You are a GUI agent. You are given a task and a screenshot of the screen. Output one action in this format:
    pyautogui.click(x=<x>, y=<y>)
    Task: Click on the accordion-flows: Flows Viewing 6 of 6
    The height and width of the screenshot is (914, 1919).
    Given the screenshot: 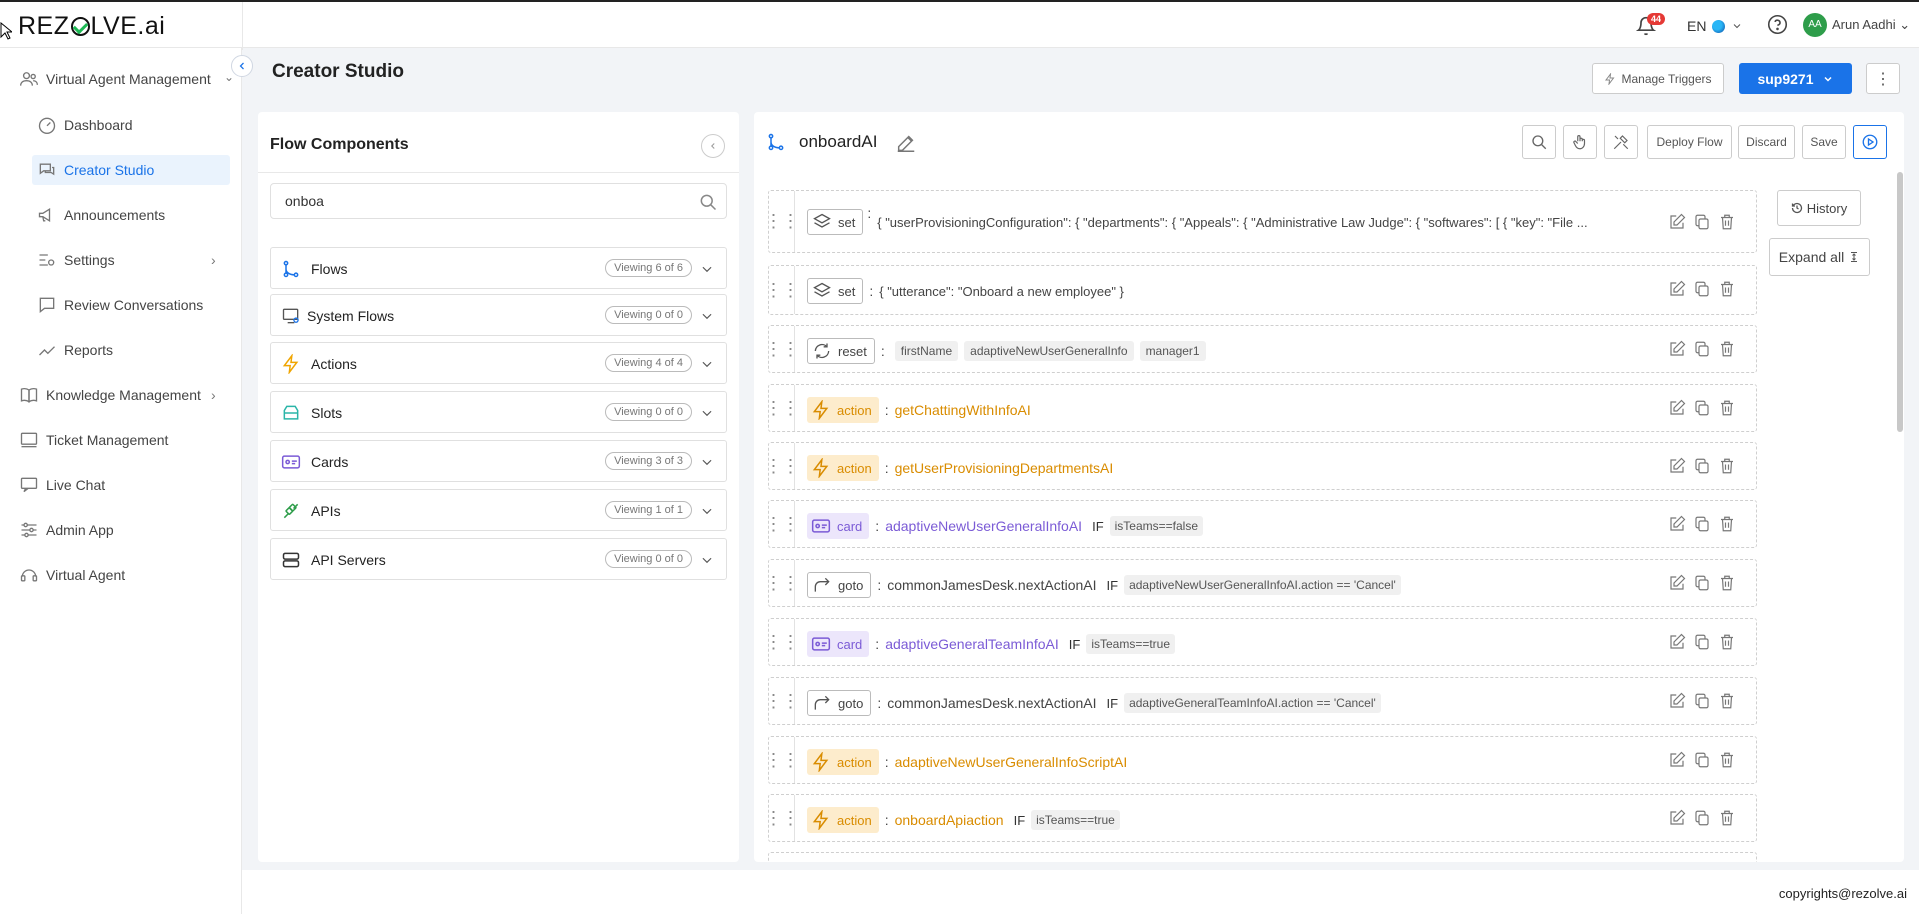 What is the action you would take?
    pyautogui.click(x=498, y=268)
    